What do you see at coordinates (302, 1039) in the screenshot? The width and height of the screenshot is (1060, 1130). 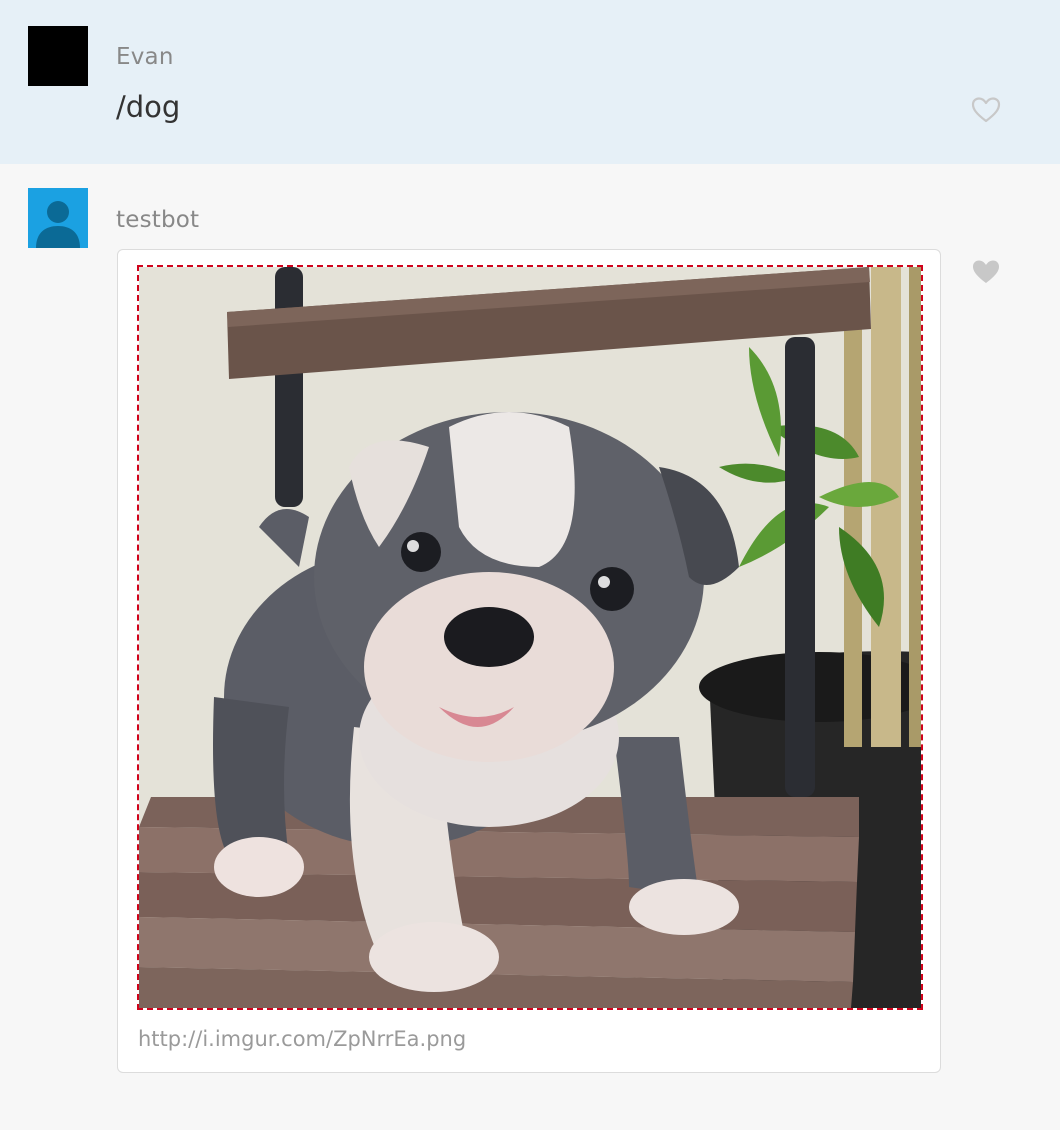 I see `image-url-link: http://i.imgur.com/ZpNrrEa.png` at bounding box center [302, 1039].